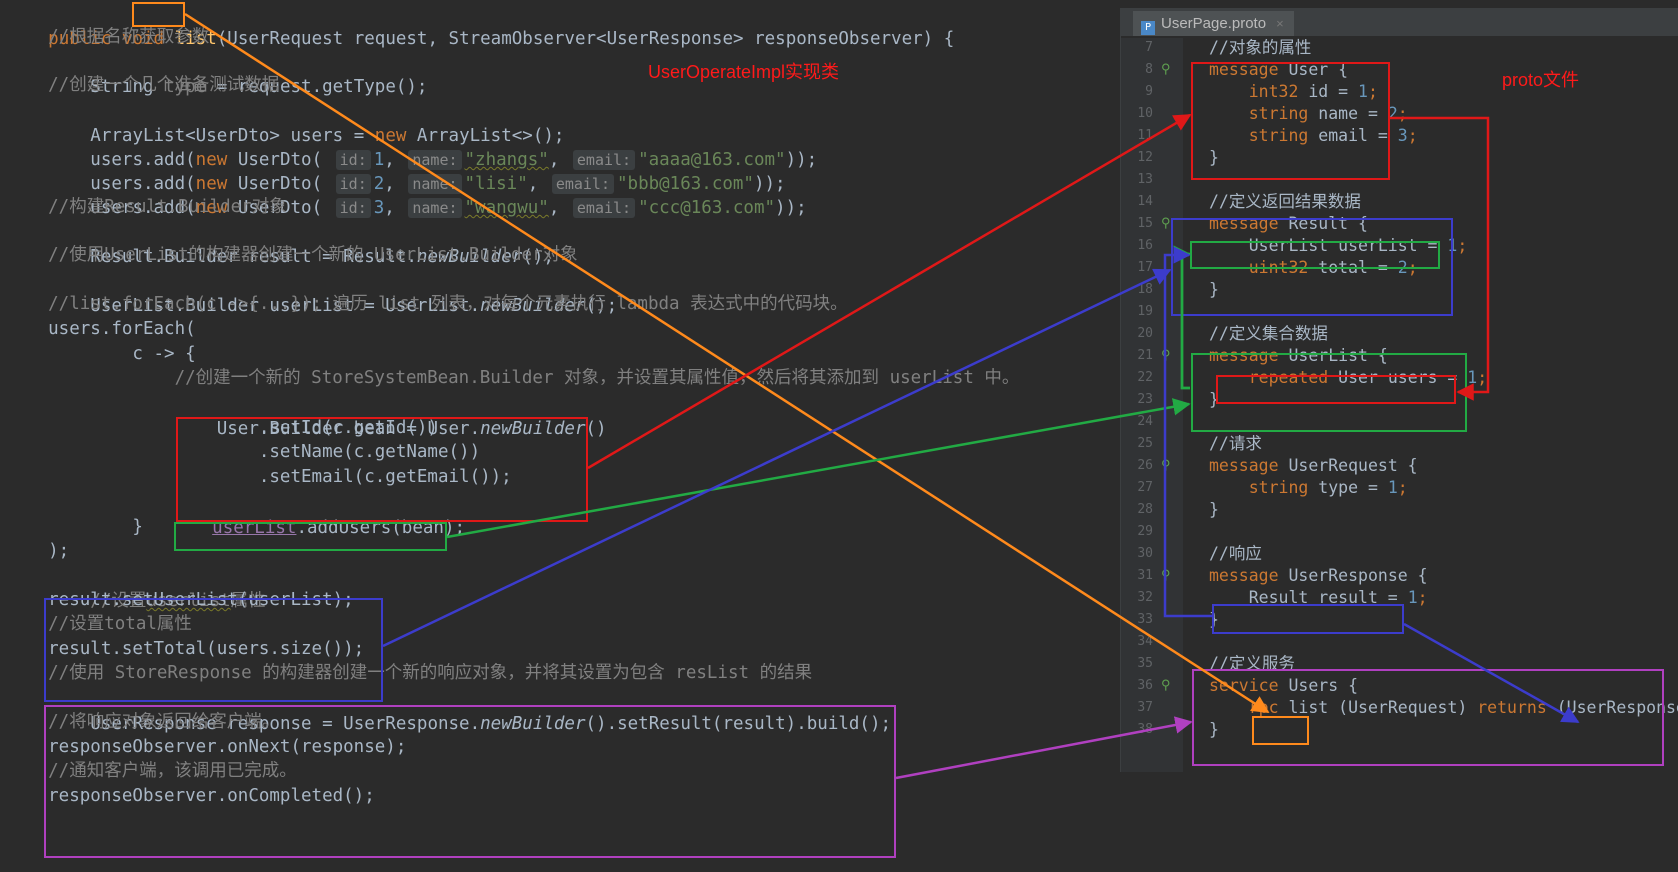 The height and width of the screenshot is (872, 1678). What do you see at coordinates (1260, 48) in the screenshot?
I see `proto-comment: //对象的属性` at bounding box center [1260, 48].